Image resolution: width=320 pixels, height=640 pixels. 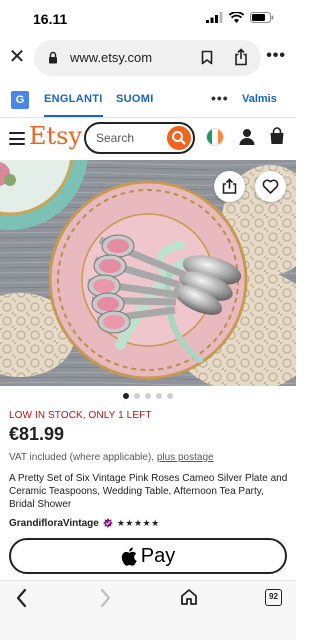 I want to click on carousel-dots, so click(x=148, y=397).